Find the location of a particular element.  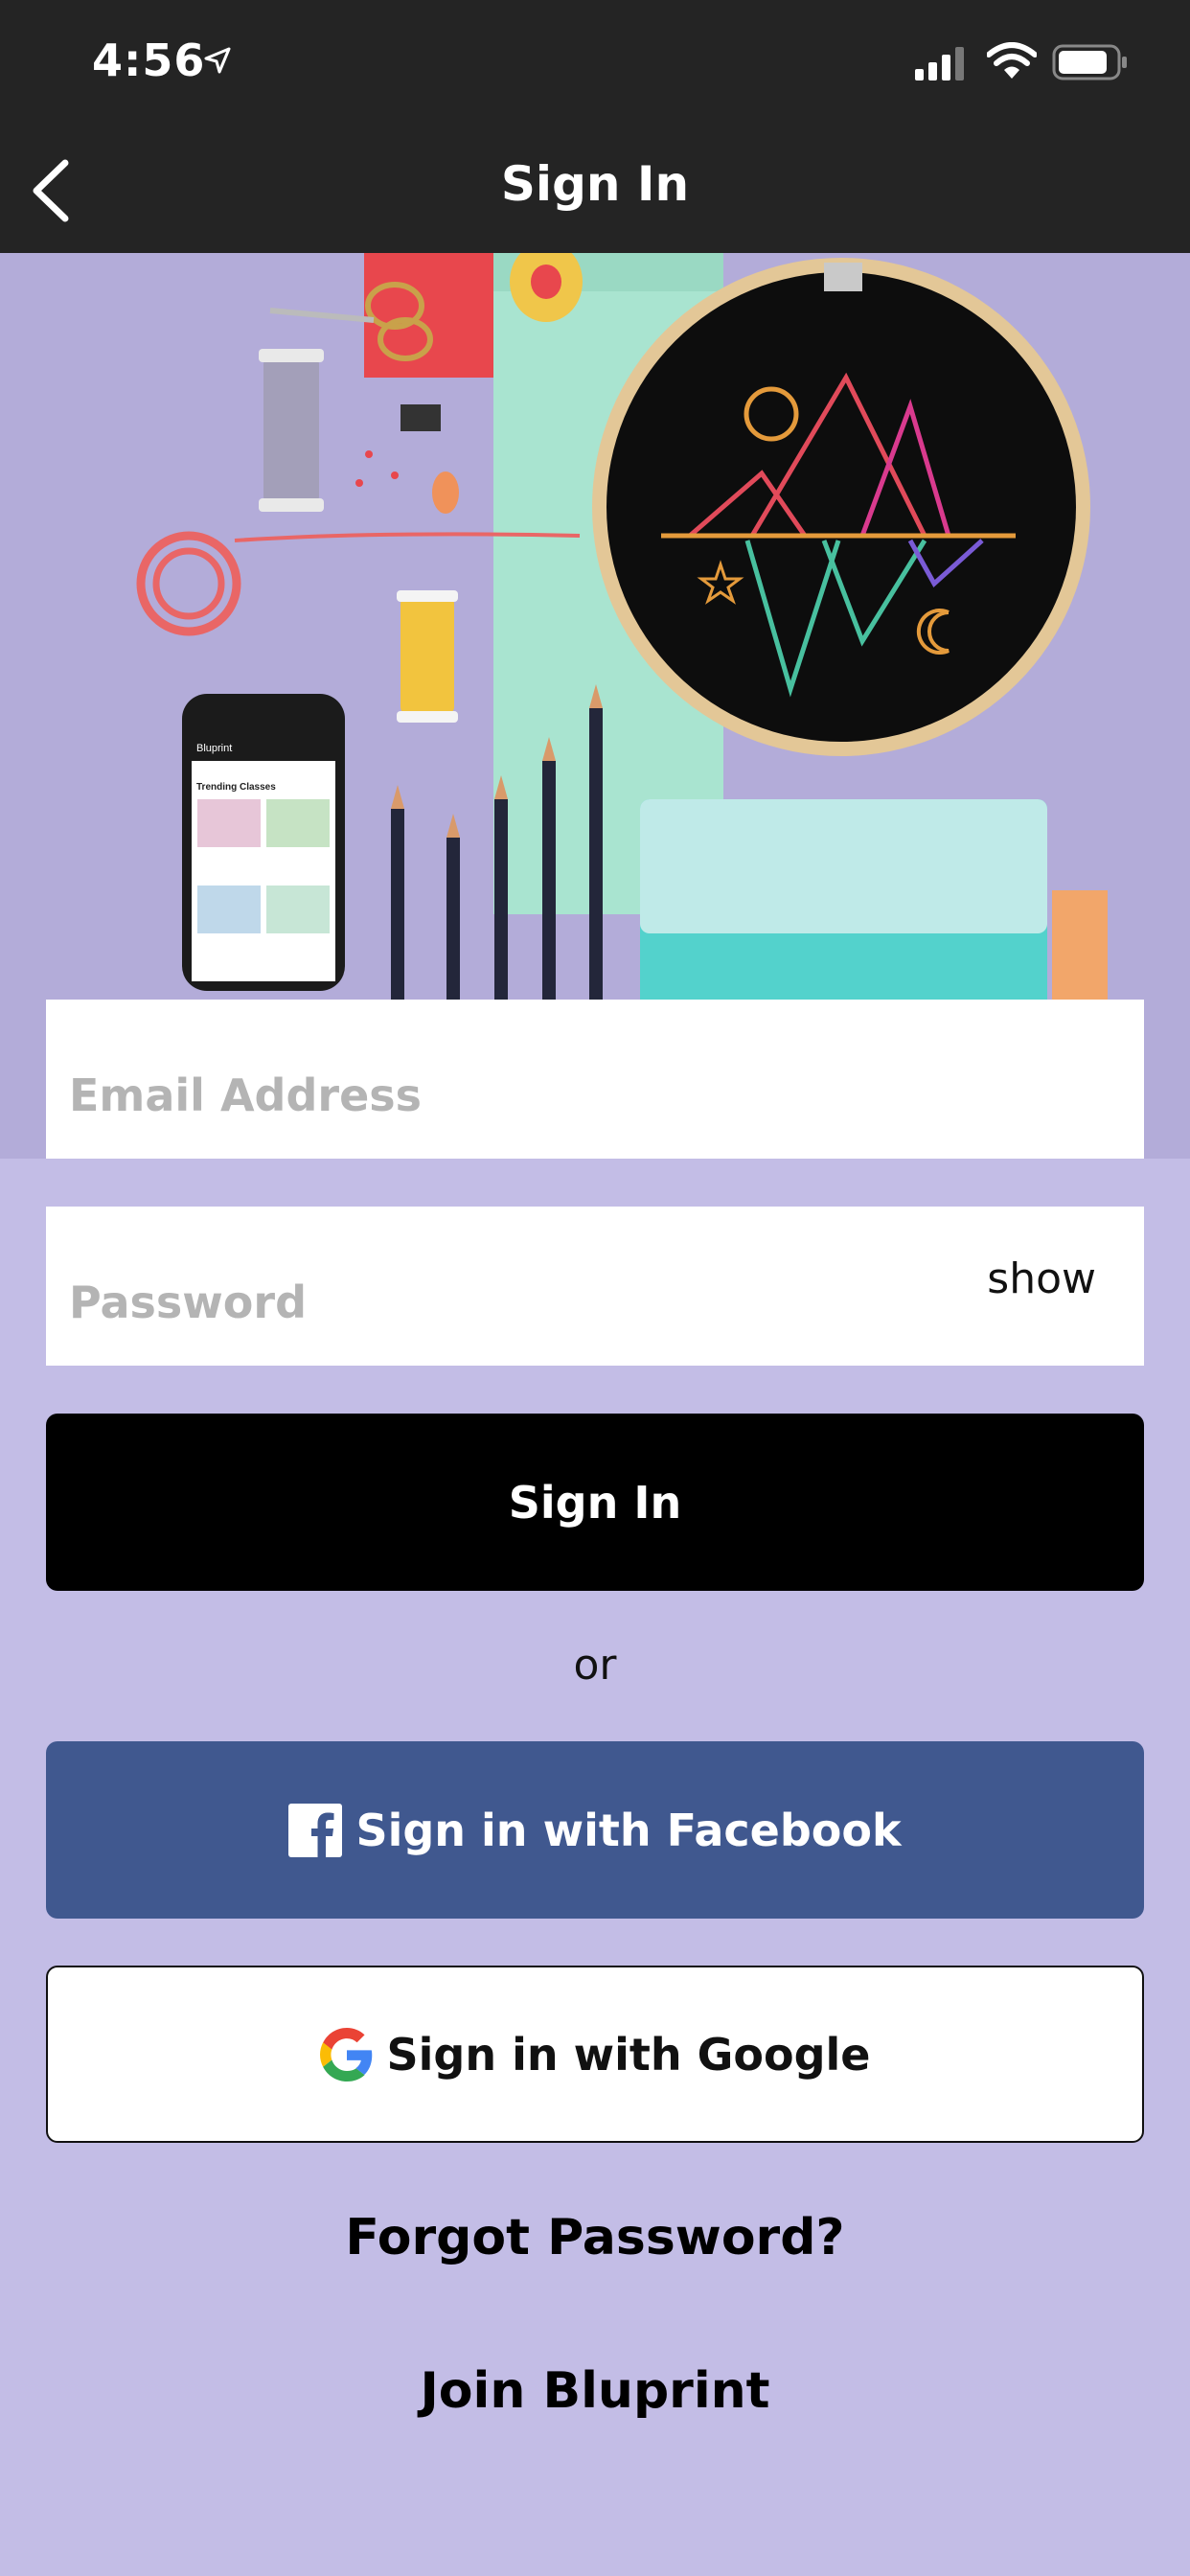

show-password-toggle: show is located at coordinates (1041, 1278).